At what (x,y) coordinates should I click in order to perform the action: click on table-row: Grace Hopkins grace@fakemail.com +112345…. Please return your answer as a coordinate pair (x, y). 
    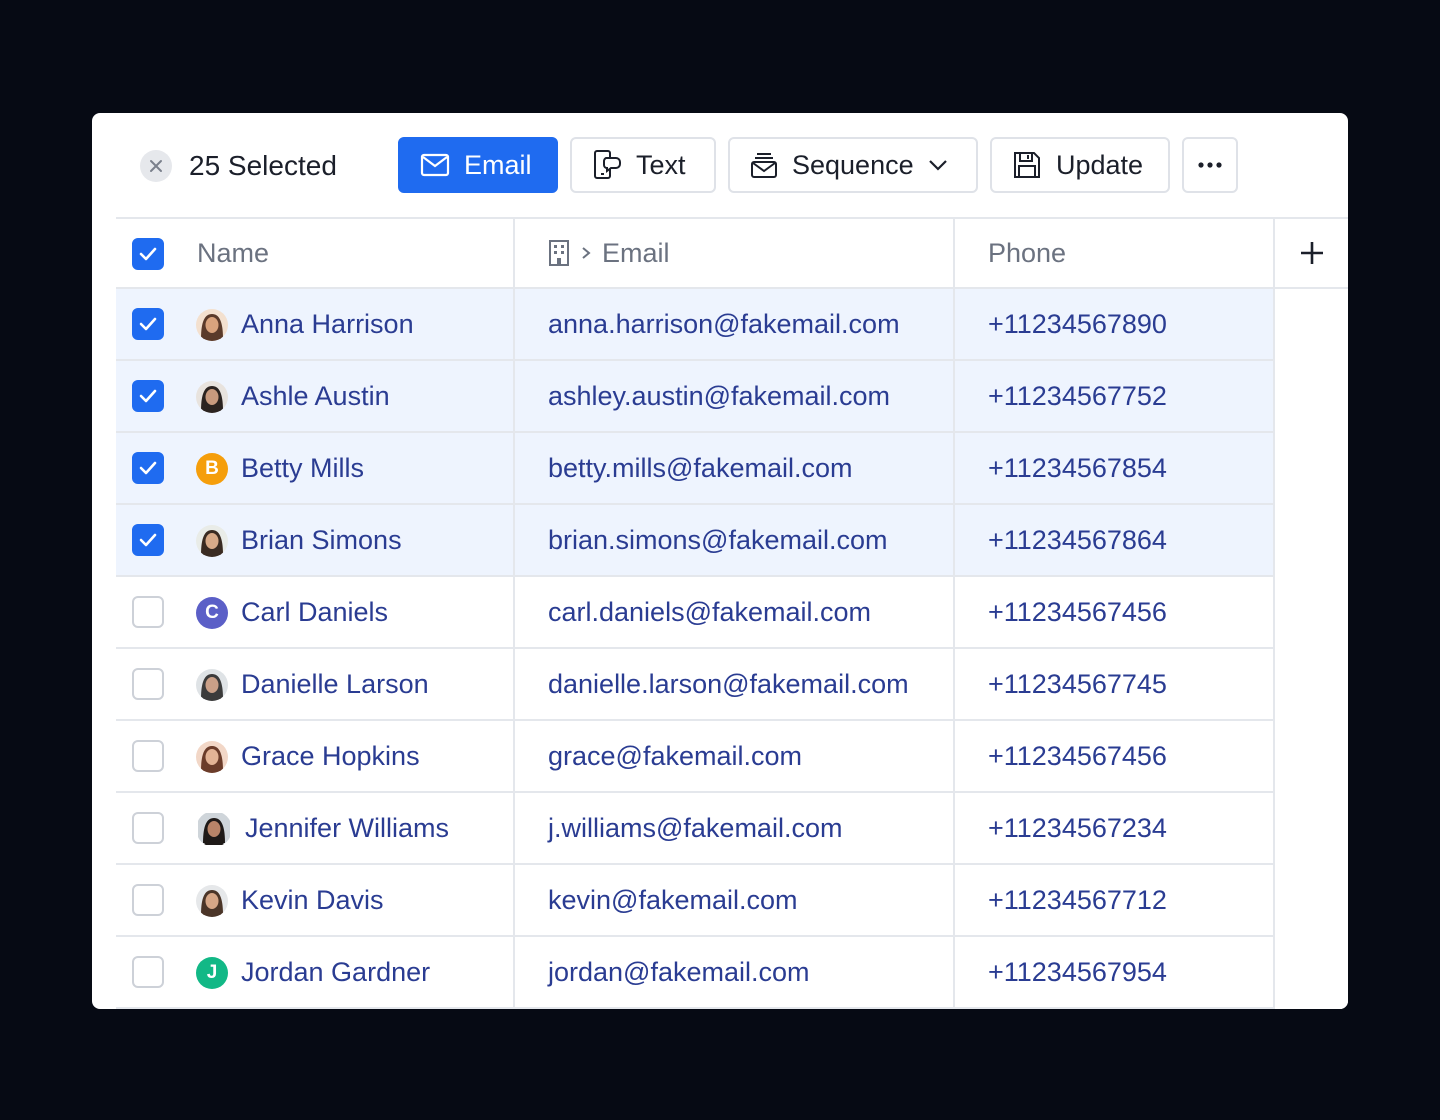
    Looking at the image, I should click on (732, 757).